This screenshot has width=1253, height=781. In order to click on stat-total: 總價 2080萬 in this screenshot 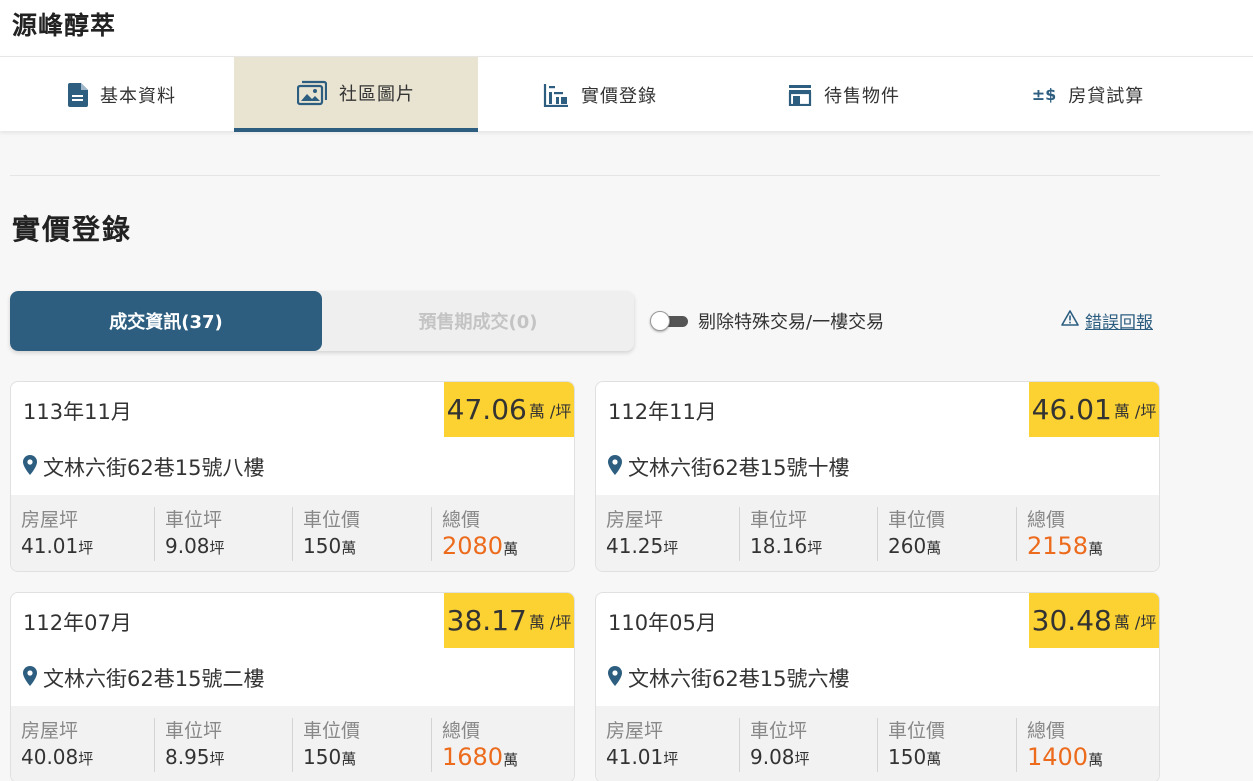, I will do `click(474, 534)`.